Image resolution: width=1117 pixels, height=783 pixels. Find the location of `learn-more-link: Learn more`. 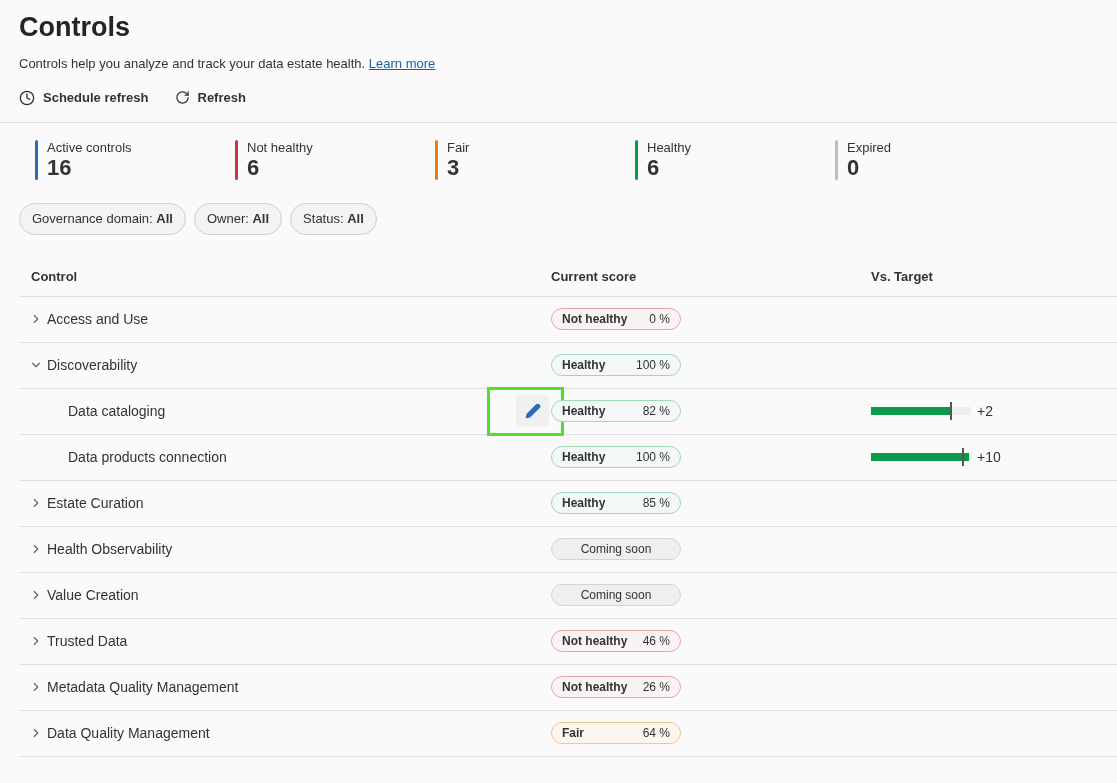

learn-more-link: Learn more is located at coordinates (402, 63).